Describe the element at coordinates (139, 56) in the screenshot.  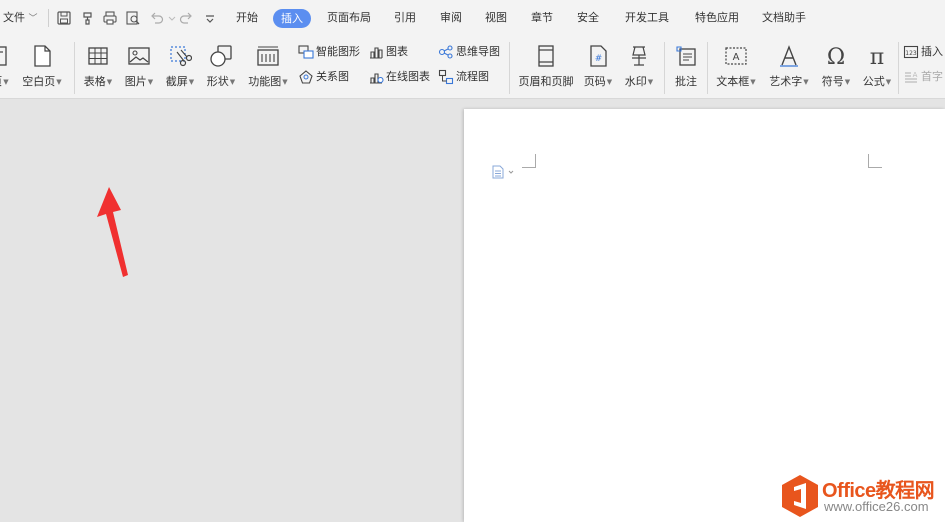
I see `picture-icon` at that location.